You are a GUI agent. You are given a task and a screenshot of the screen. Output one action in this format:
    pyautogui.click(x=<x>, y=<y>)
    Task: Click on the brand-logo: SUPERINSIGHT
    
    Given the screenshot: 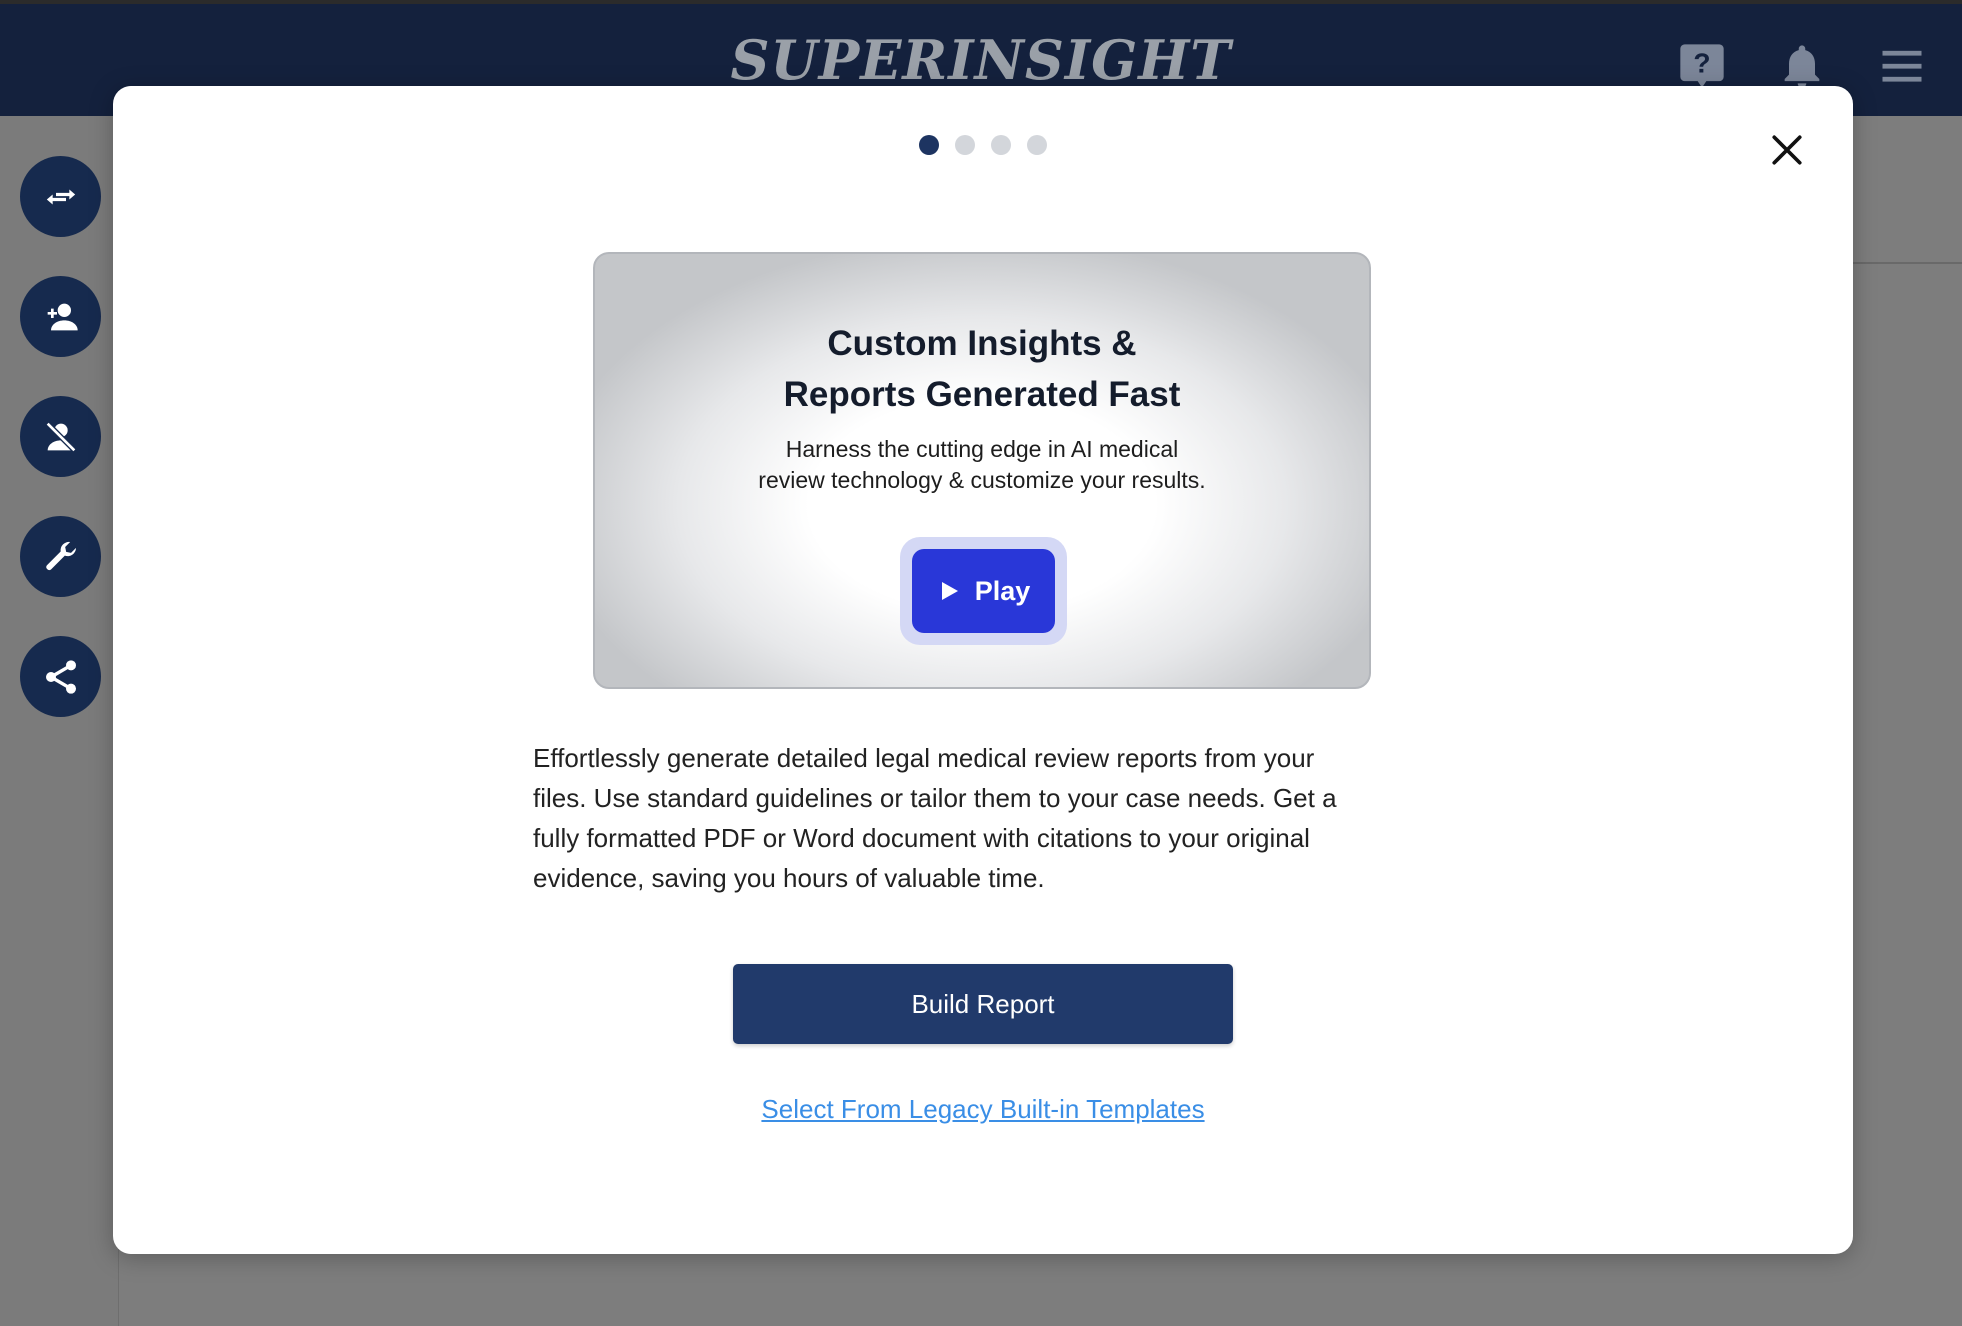 What is the action you would take?
    pyautogui.click(x=981, y=60)
    